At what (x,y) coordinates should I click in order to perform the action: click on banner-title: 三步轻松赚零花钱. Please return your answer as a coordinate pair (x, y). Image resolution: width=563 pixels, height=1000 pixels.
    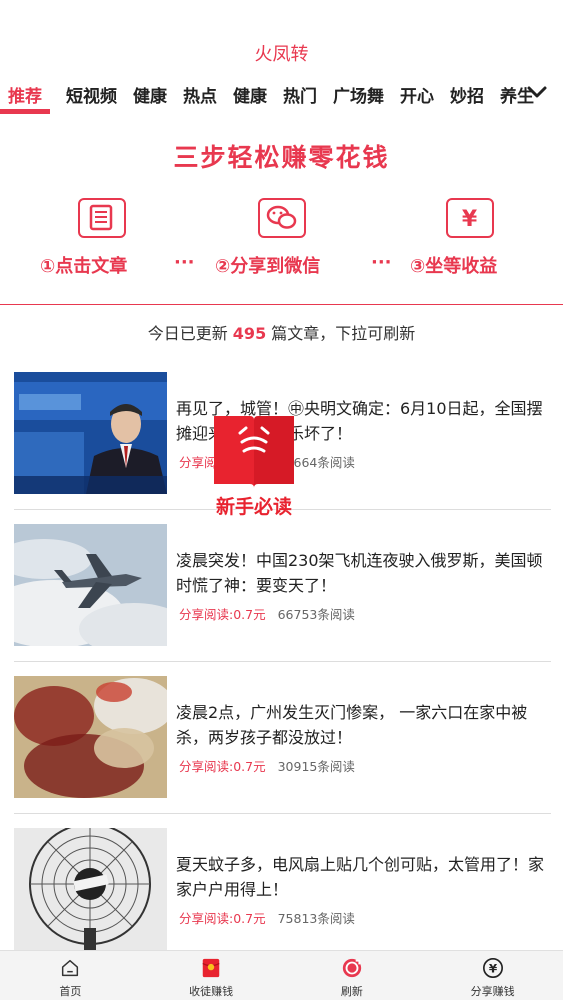
    Looking at the image, I should click on (281, 157).